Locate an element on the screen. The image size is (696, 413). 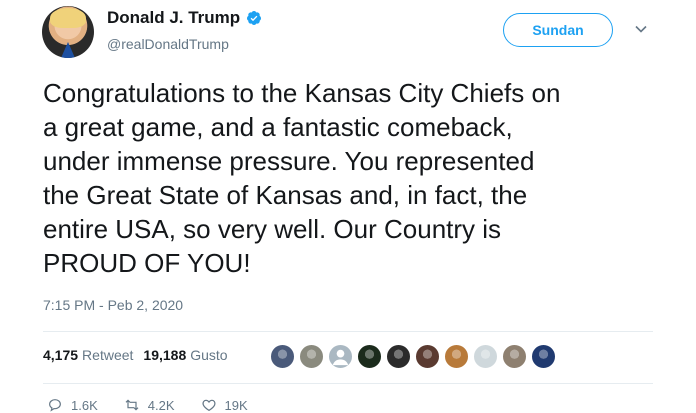
tweet-line: PROUD OF YOU! is located at coordinates (147, 263).